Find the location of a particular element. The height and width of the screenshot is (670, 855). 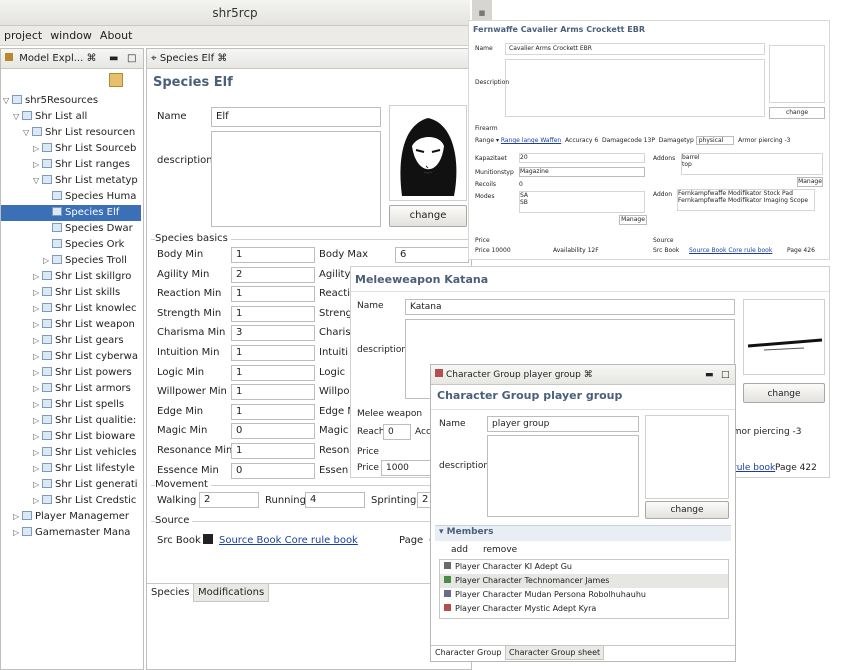

tree-item: ▽ Shr List metatyp is located at coordinates (85, 181).